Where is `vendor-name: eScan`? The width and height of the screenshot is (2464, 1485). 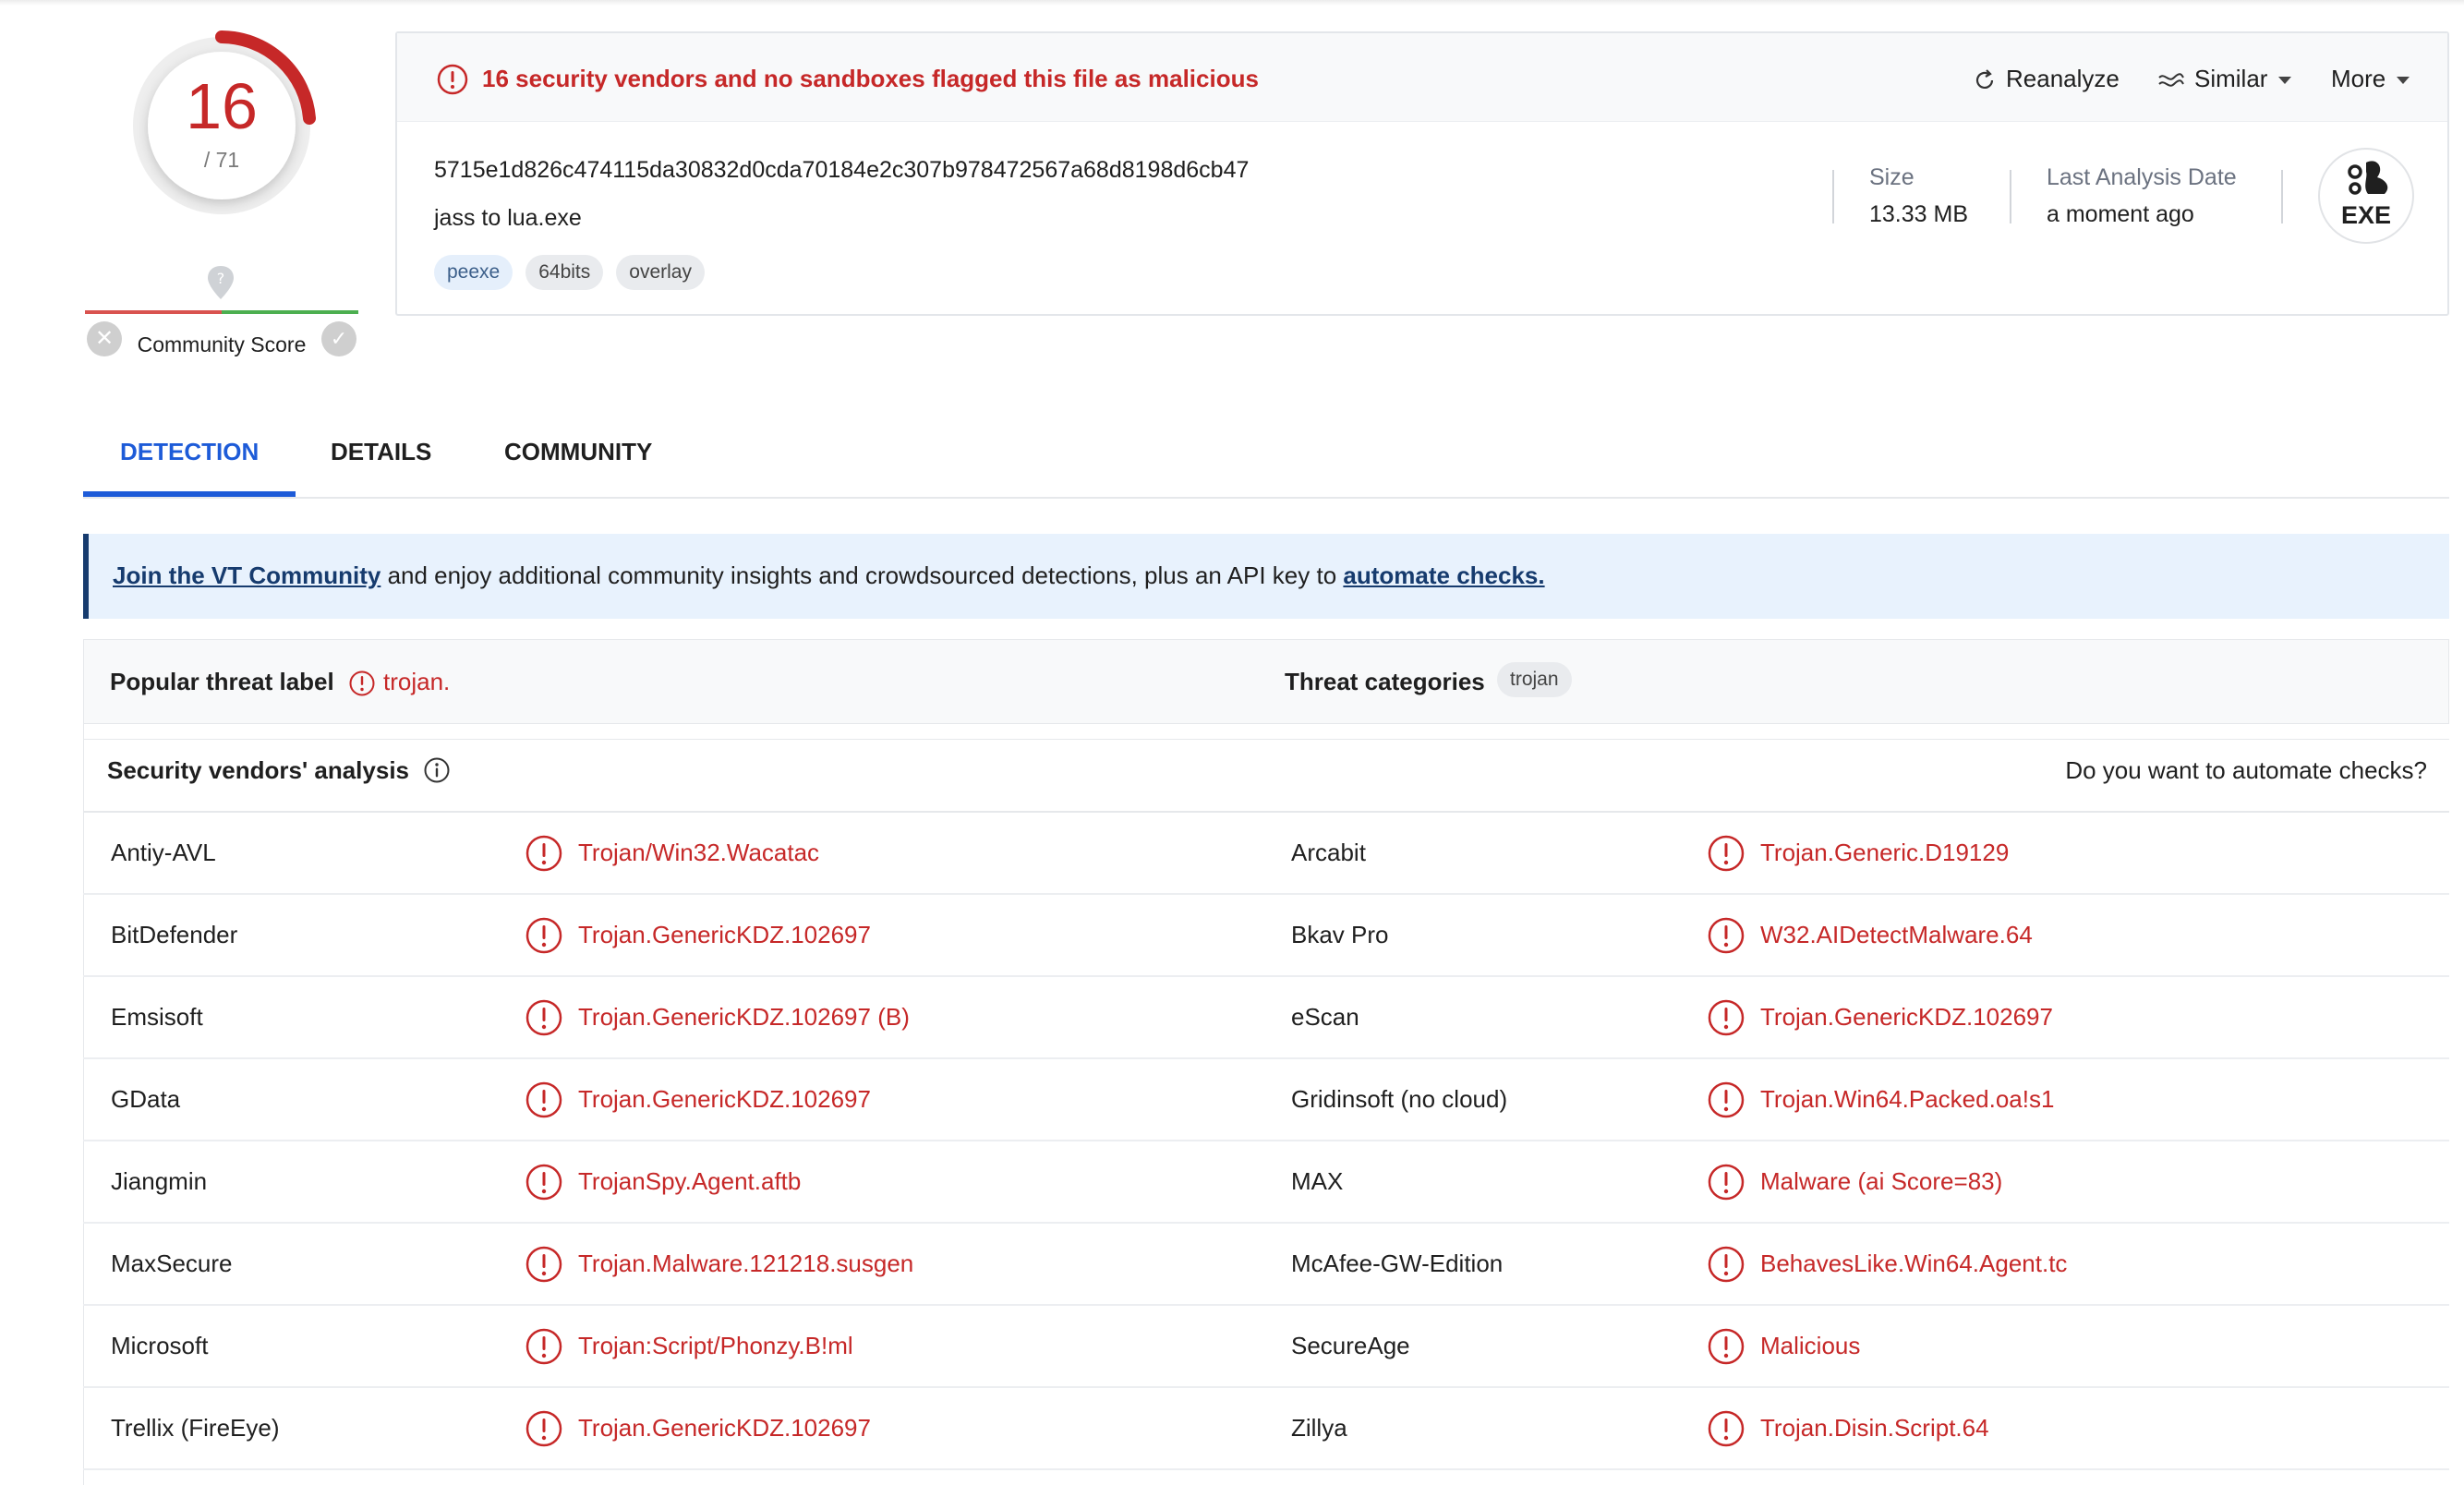 vendor-name: eScan is located at coordinates (1325, 1017).